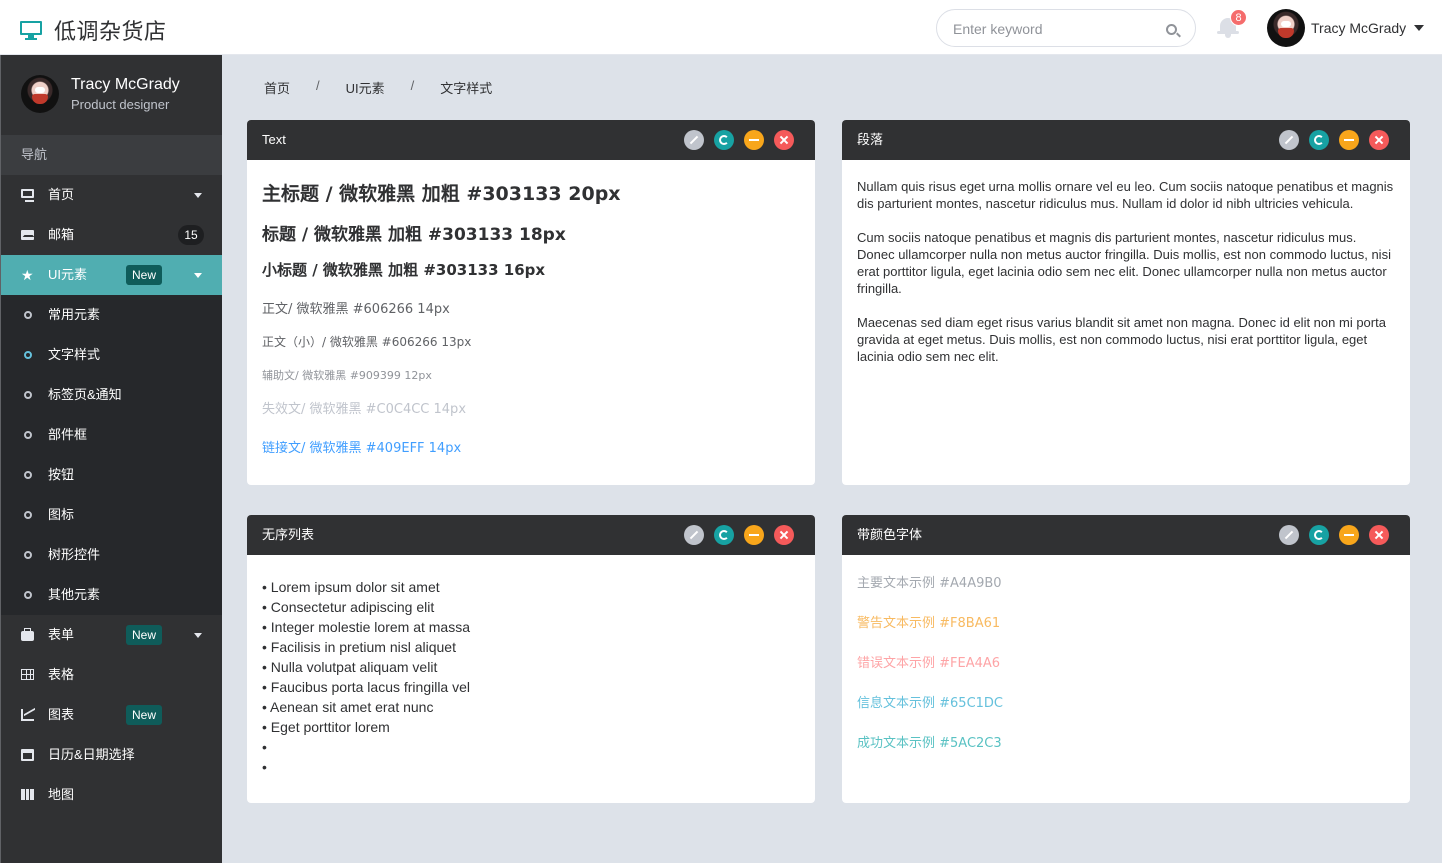 The image size is (1442, 863). I want to click on primary-text-sample: 主要文本示例 #A4A9B0, so click(929, 583).